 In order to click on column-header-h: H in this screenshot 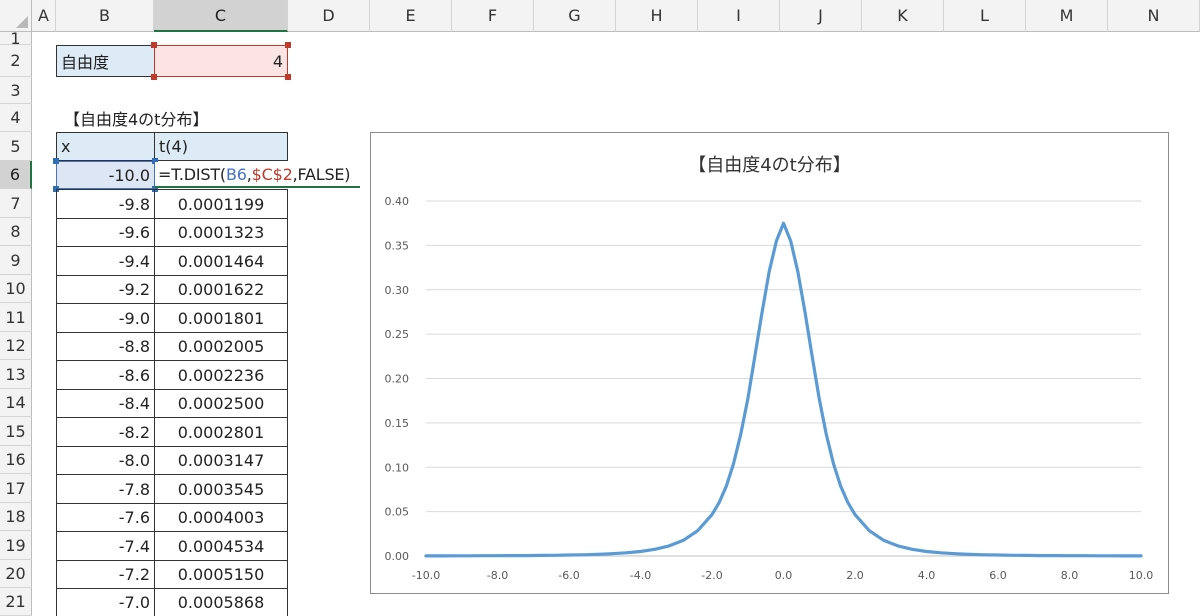, I will do `click(657, 16)`.